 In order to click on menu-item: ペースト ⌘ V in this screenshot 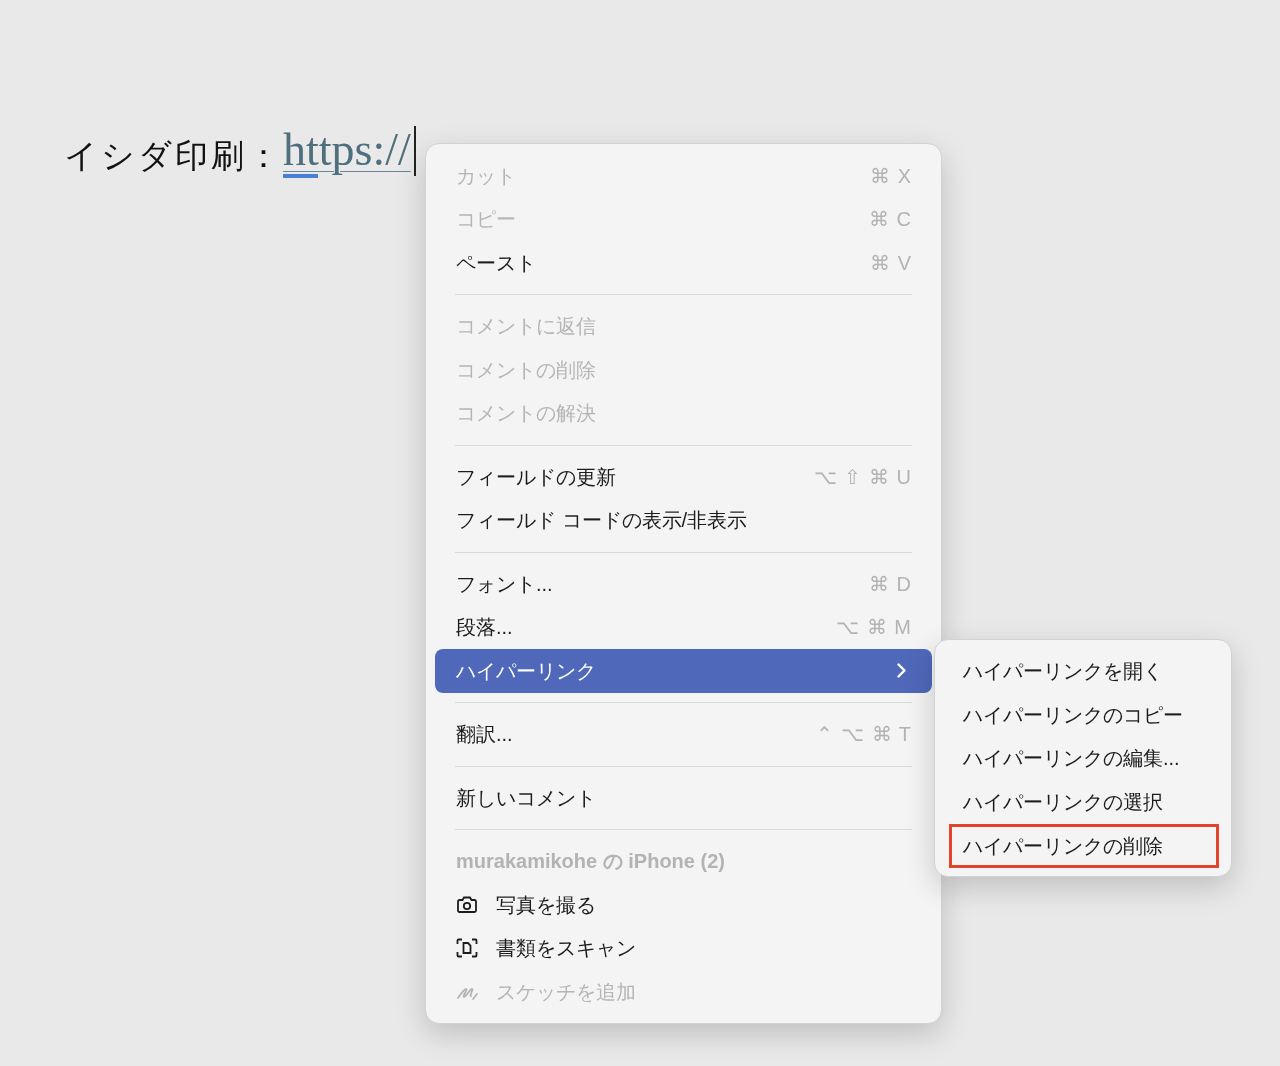, I will do `click(683, 263)`.